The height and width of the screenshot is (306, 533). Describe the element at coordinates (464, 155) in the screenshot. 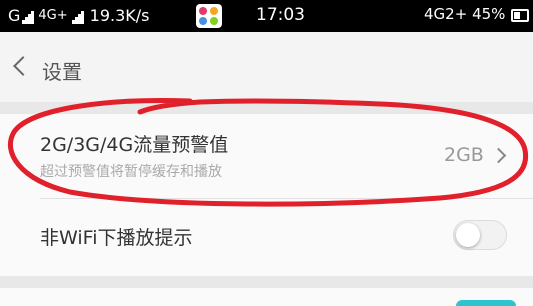

I see `traffic-warning-value: 2GB` at that location.